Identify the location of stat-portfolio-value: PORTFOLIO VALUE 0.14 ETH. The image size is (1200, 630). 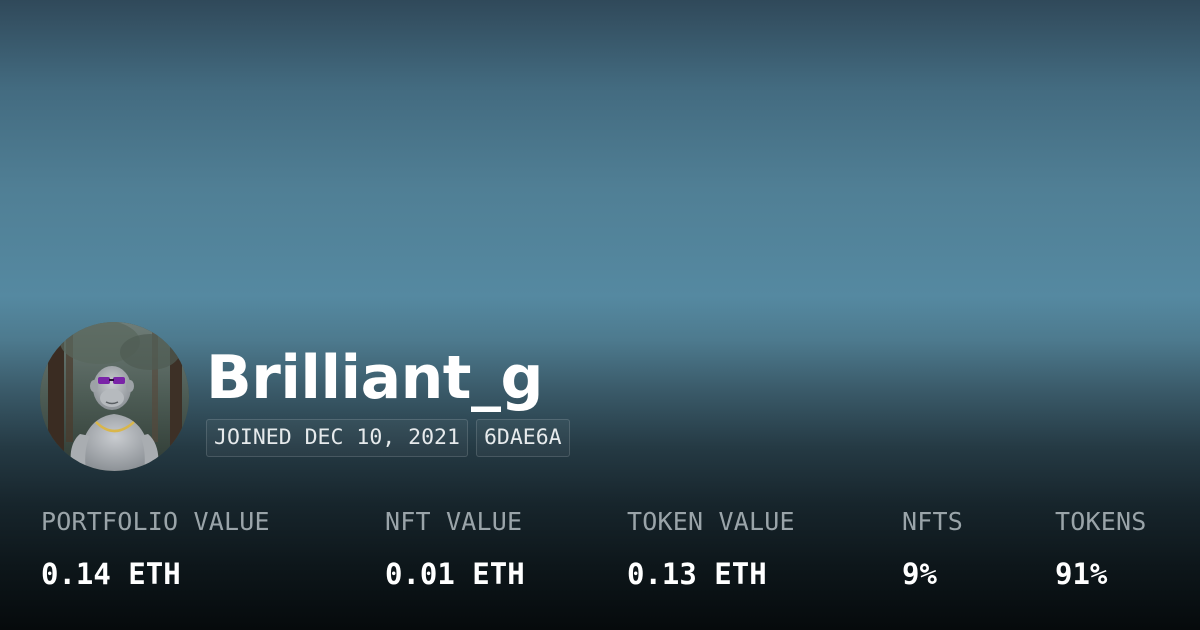
(155, 548).